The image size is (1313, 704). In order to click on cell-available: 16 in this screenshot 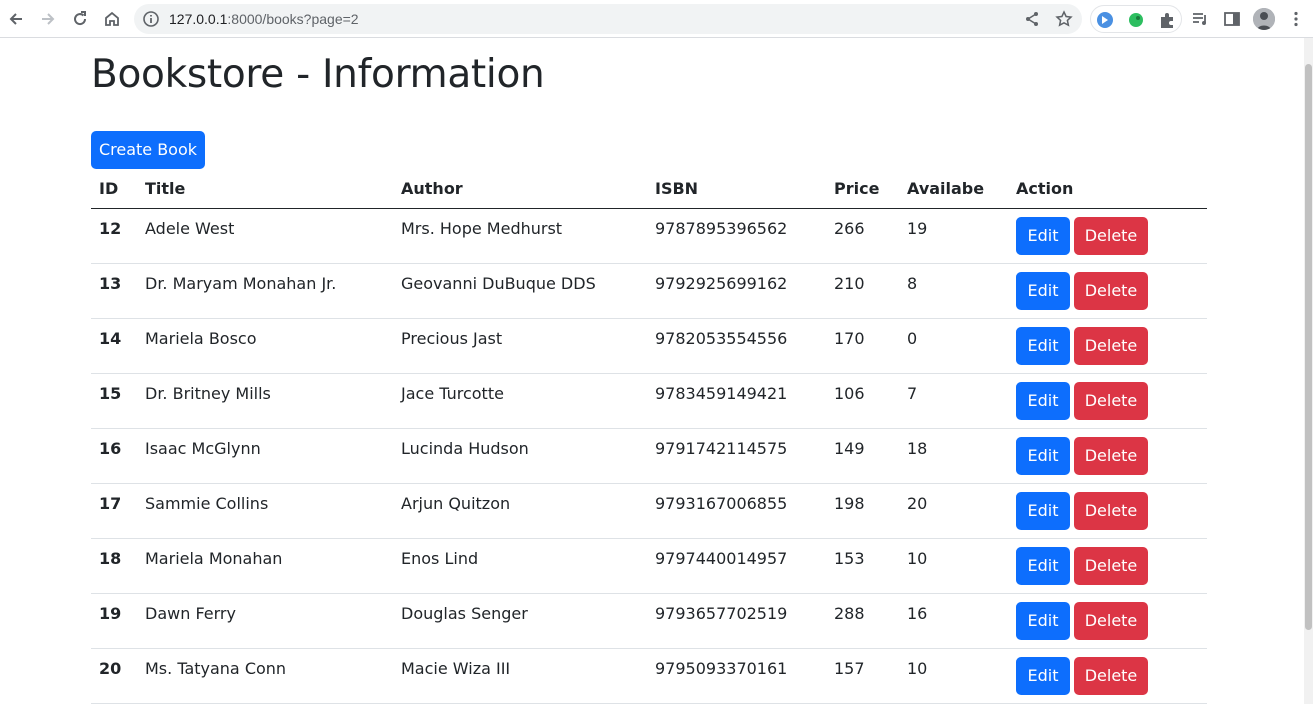, I will do `click(953, 621)`.